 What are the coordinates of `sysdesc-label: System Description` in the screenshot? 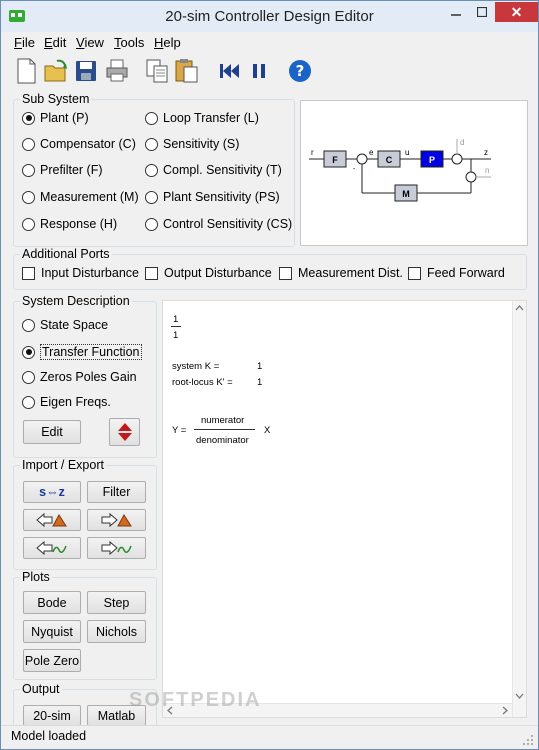 It's located at (76, 301).